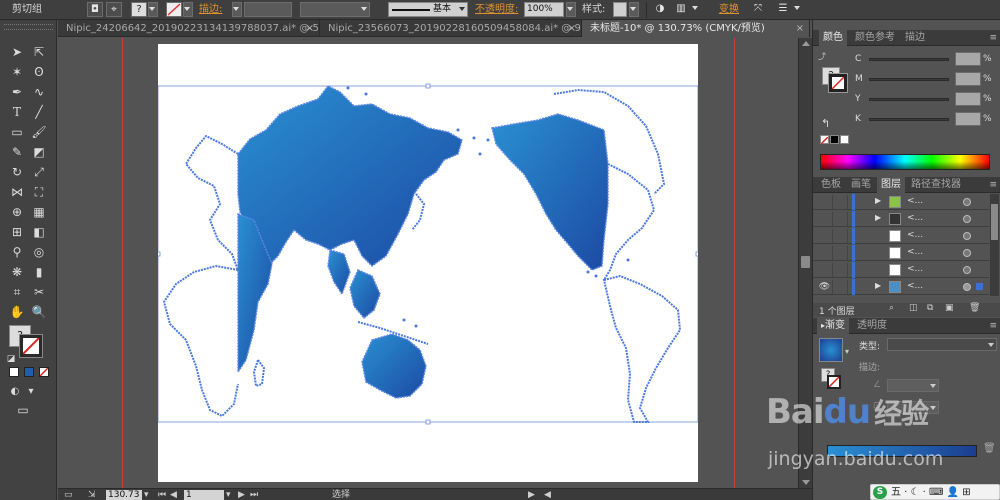 The width and height of the screenshot is (1000, 500). I want to click on type-tool-icon: T, so click(17, 112).